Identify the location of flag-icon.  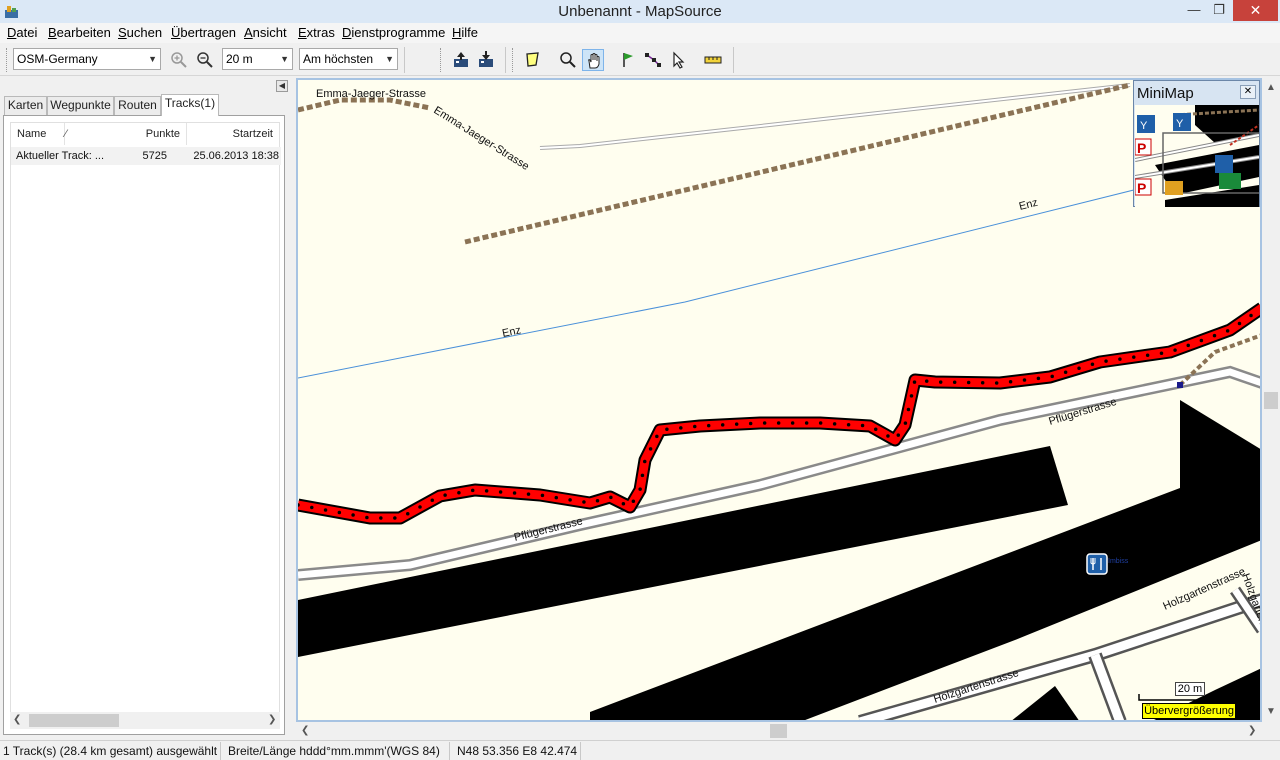
(628, 60).